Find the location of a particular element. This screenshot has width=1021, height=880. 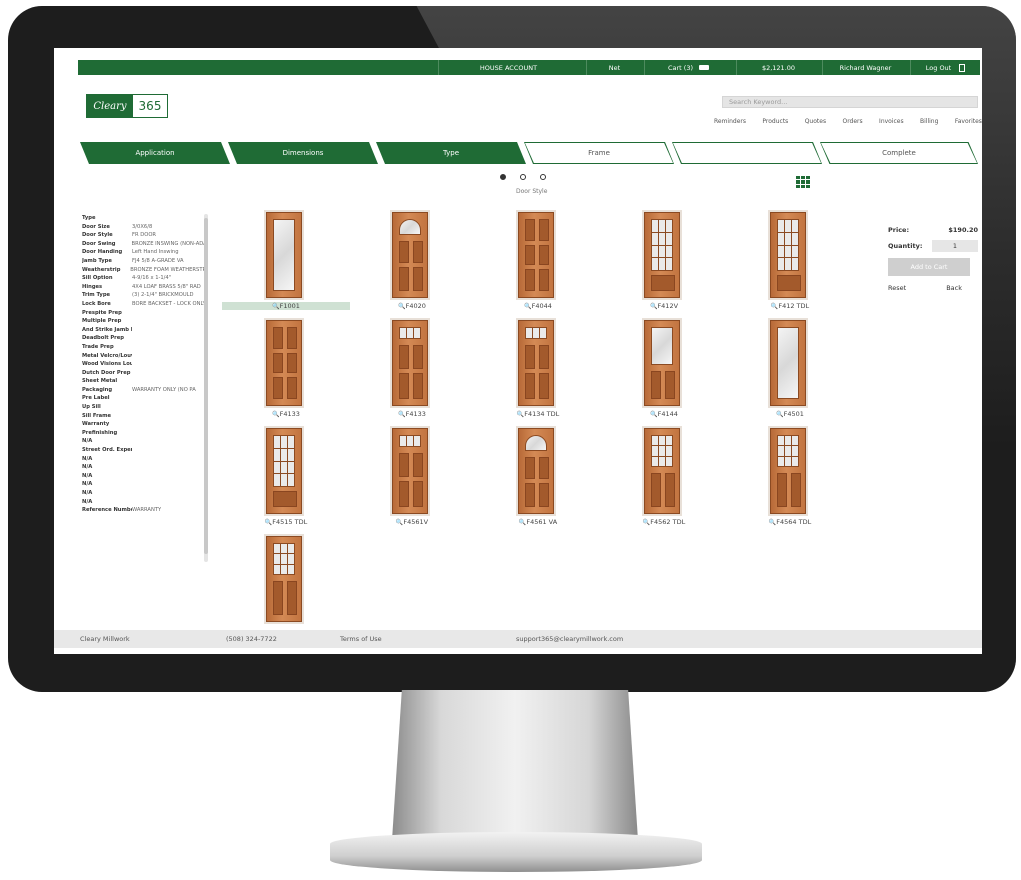

spec-key: Lock Bore is located at coordinates (96, 303).